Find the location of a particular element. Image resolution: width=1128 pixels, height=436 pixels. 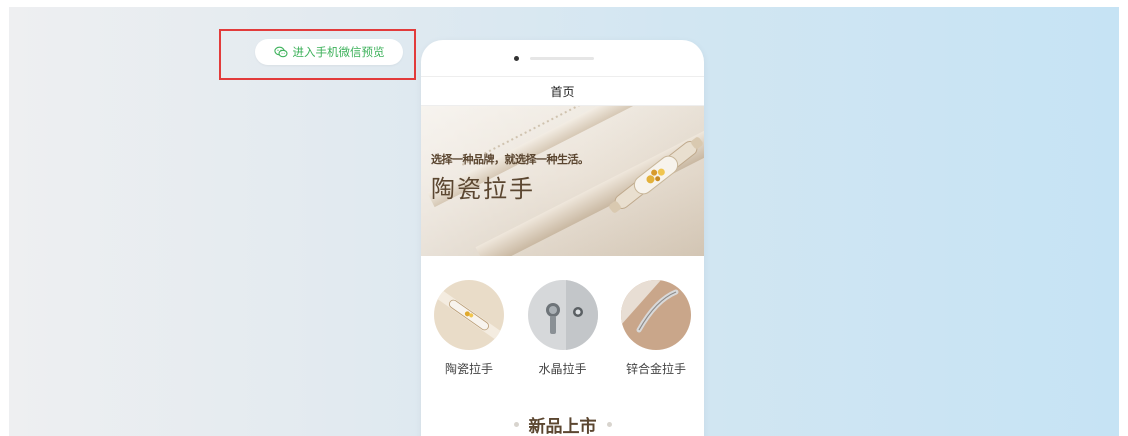

wechat-icon is located at coordinates (280, 52).